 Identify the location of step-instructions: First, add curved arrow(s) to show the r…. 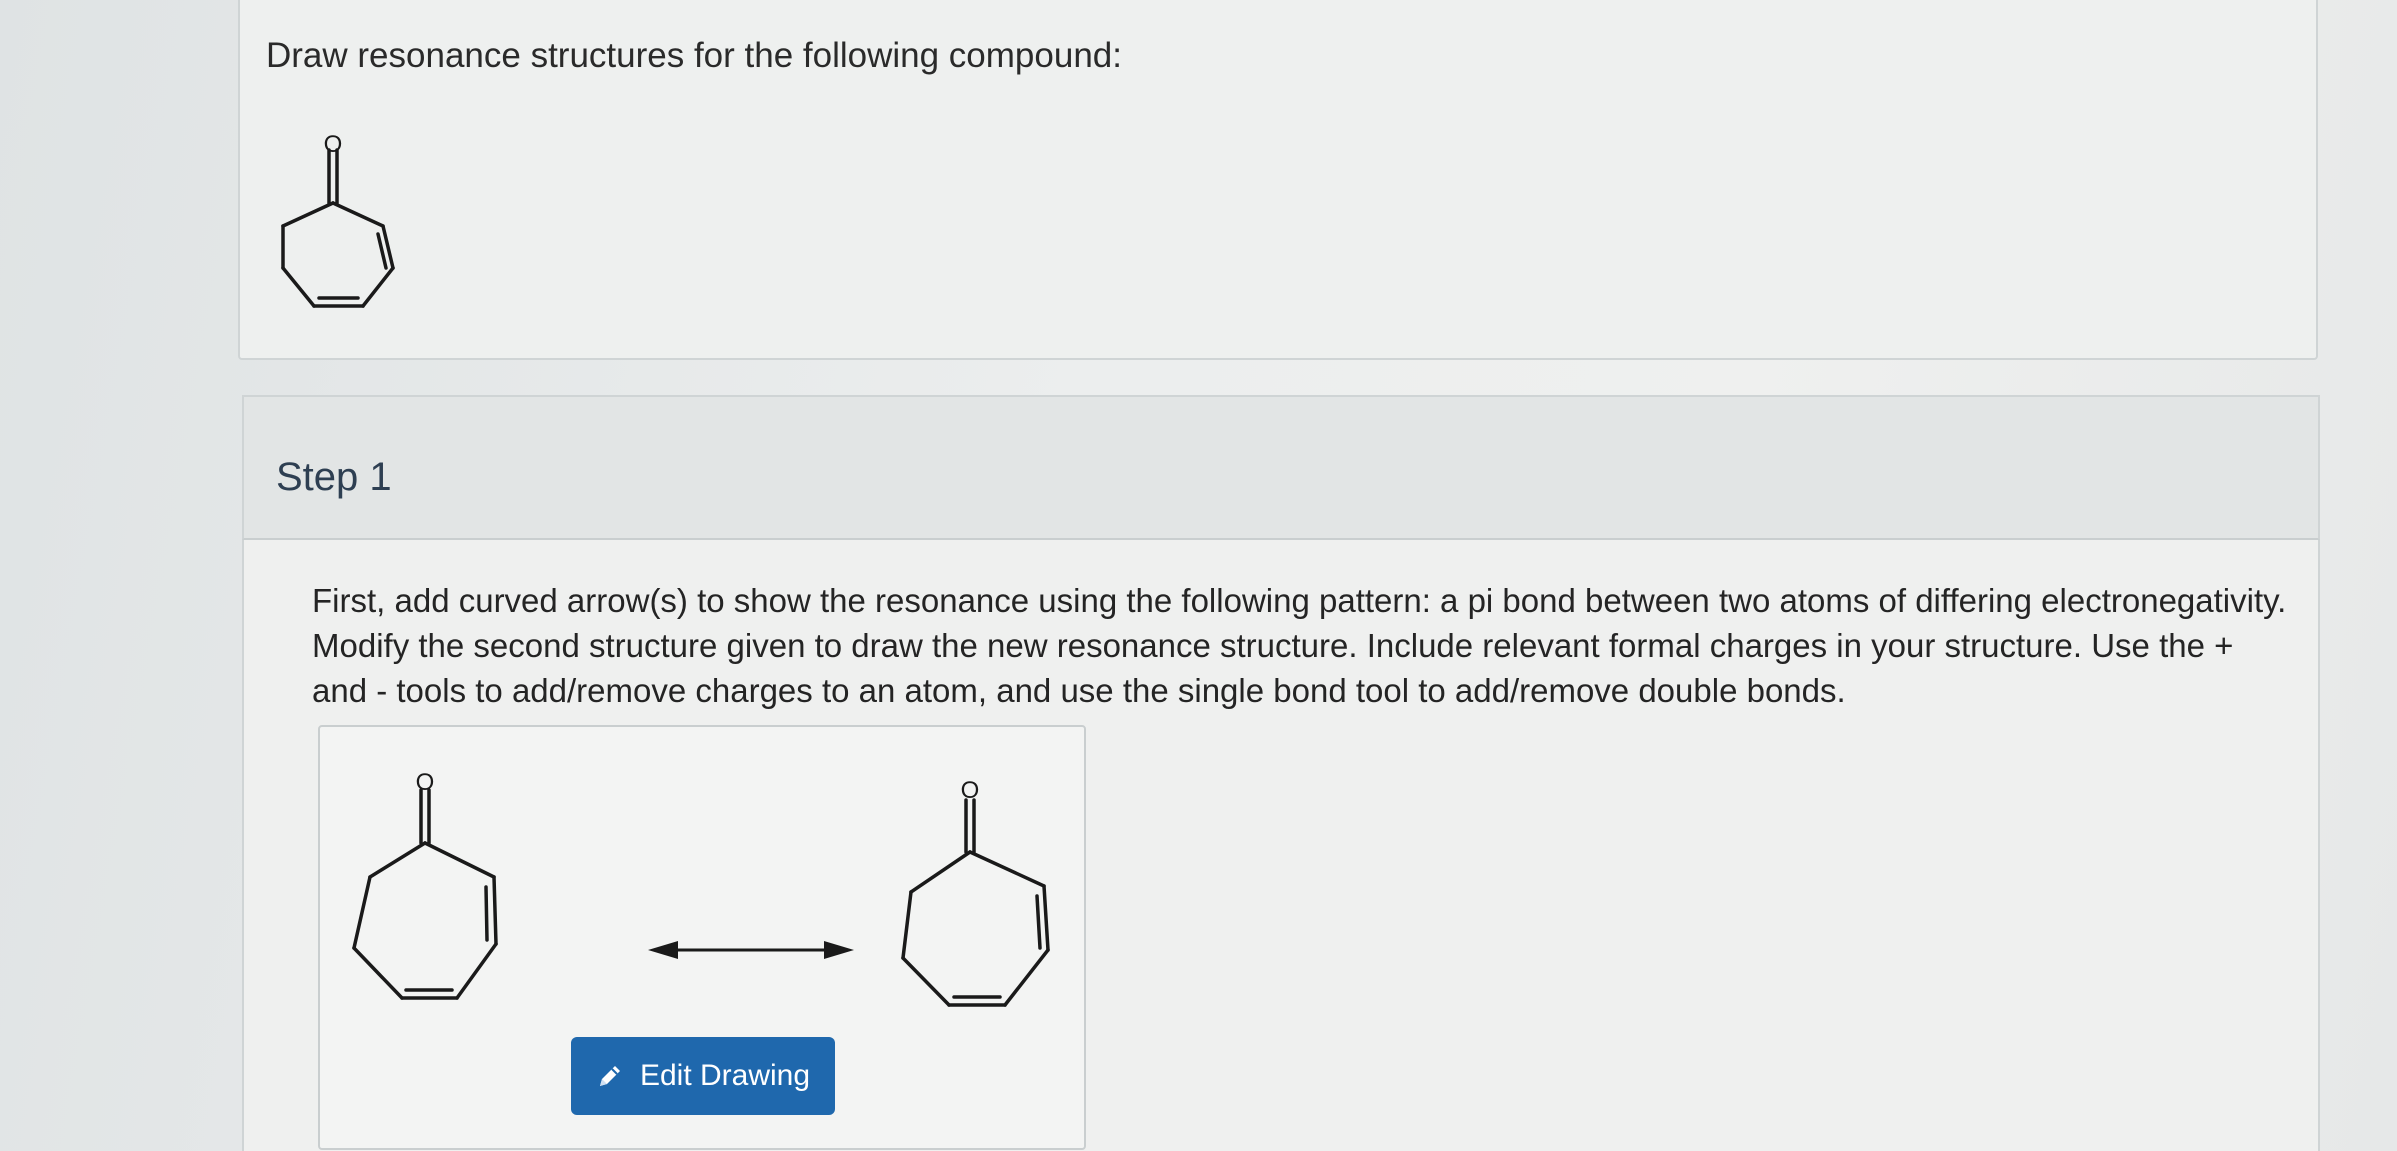
(1299, 645).